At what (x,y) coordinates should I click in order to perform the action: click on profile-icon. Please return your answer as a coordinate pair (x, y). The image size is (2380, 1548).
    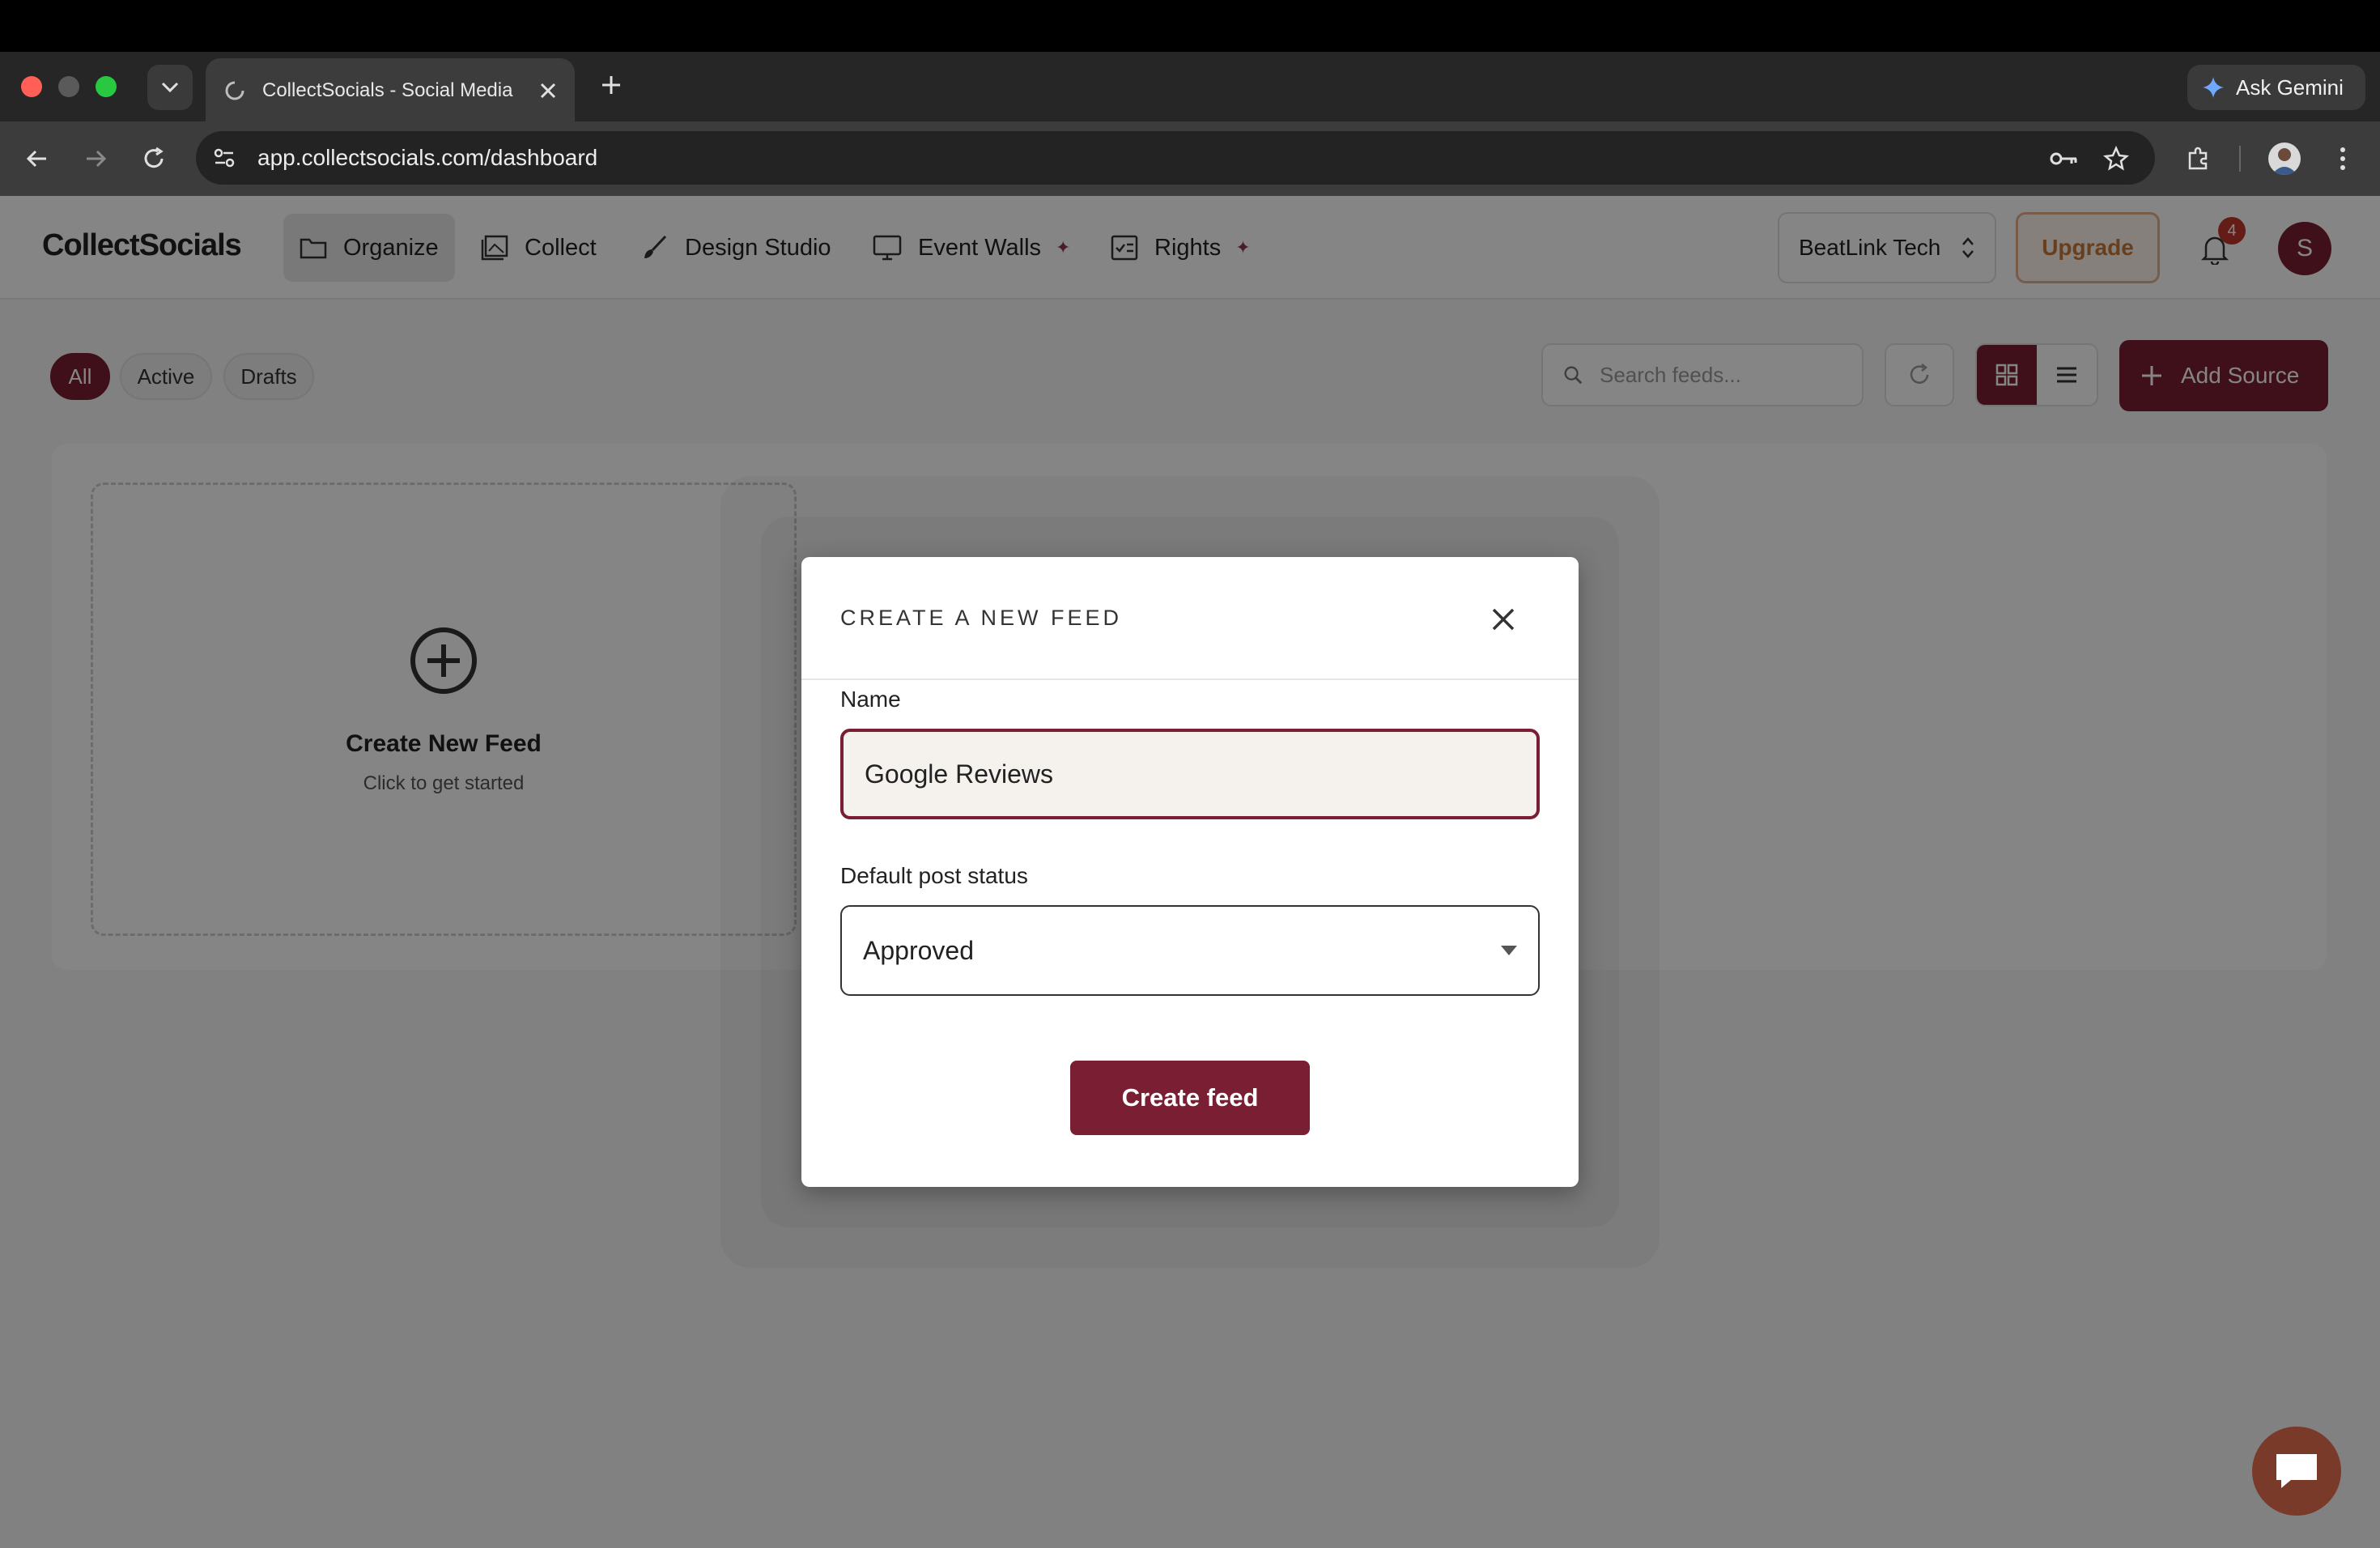
    Looking at the image, I should click on (2284, 161).